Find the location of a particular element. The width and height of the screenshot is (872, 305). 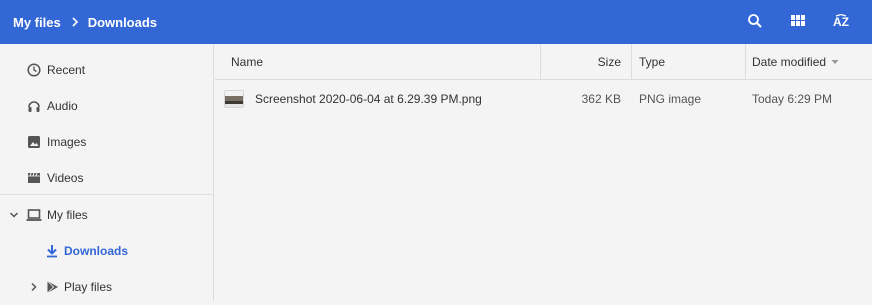

column-header-size-label: Size is located at coordinates (609, 61).